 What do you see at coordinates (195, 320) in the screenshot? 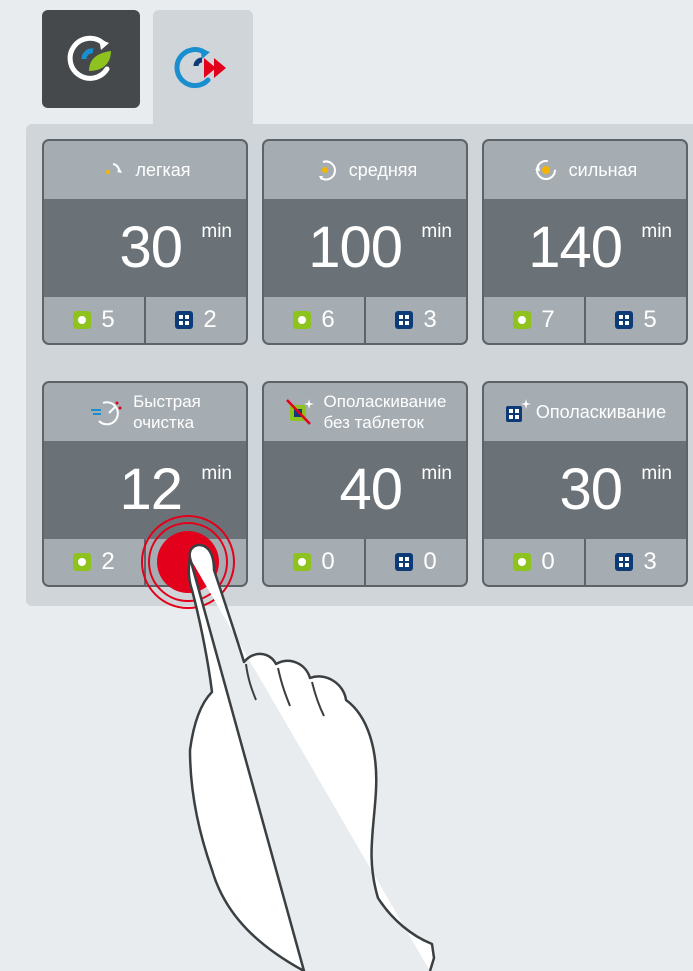
I see `blue-counter: 2` at bounding box center [195, 320].